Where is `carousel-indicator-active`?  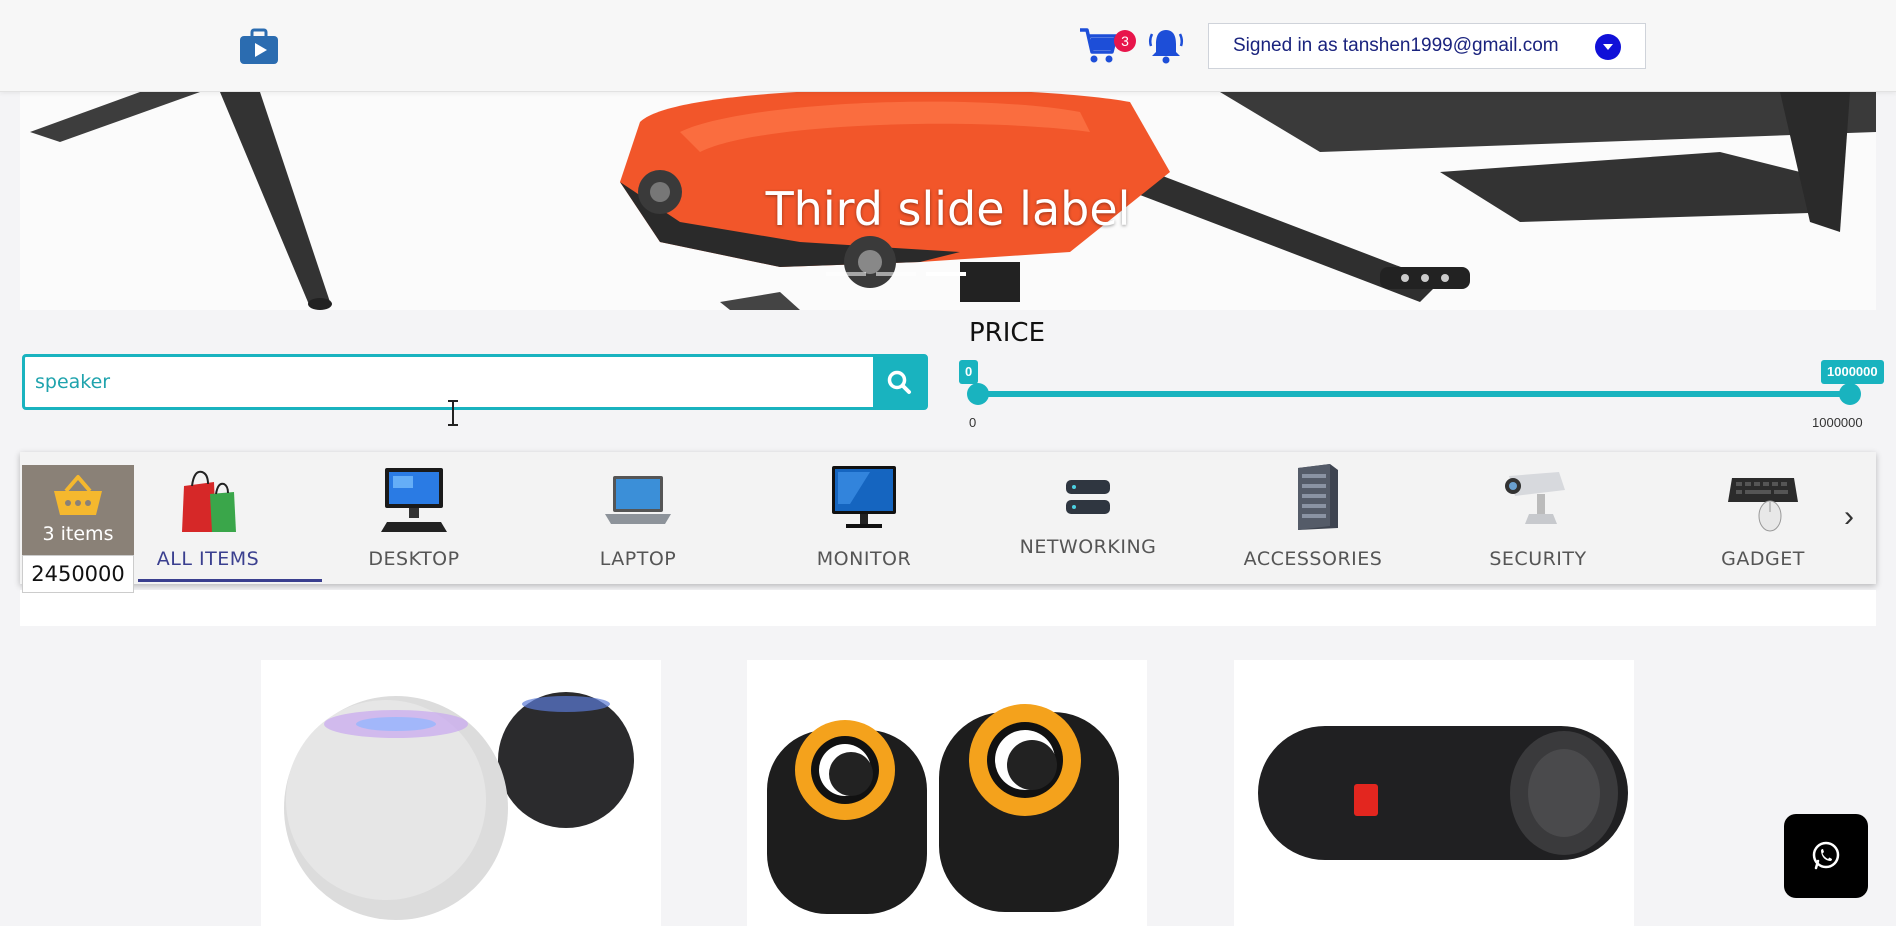 carousel-indicator-active is located at coordinates (946, 274).